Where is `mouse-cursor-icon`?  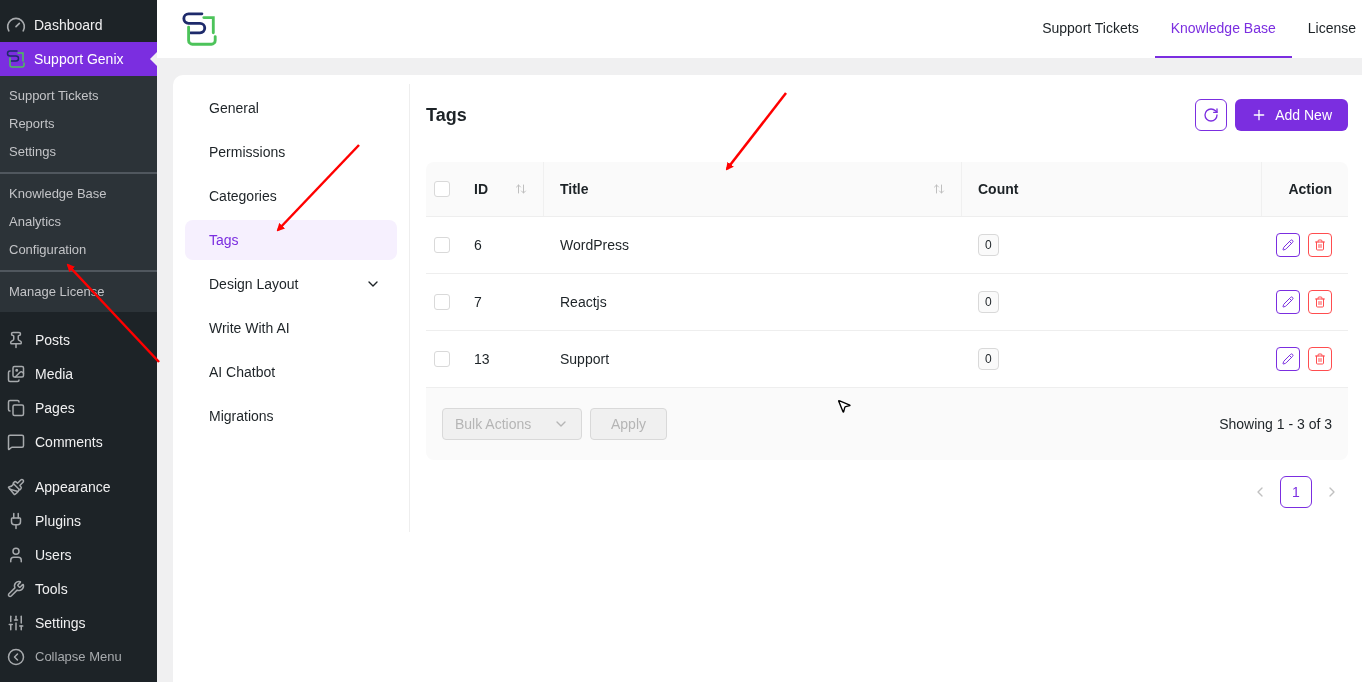
mouse-cursor-icon is located at coordinates (844, 406).